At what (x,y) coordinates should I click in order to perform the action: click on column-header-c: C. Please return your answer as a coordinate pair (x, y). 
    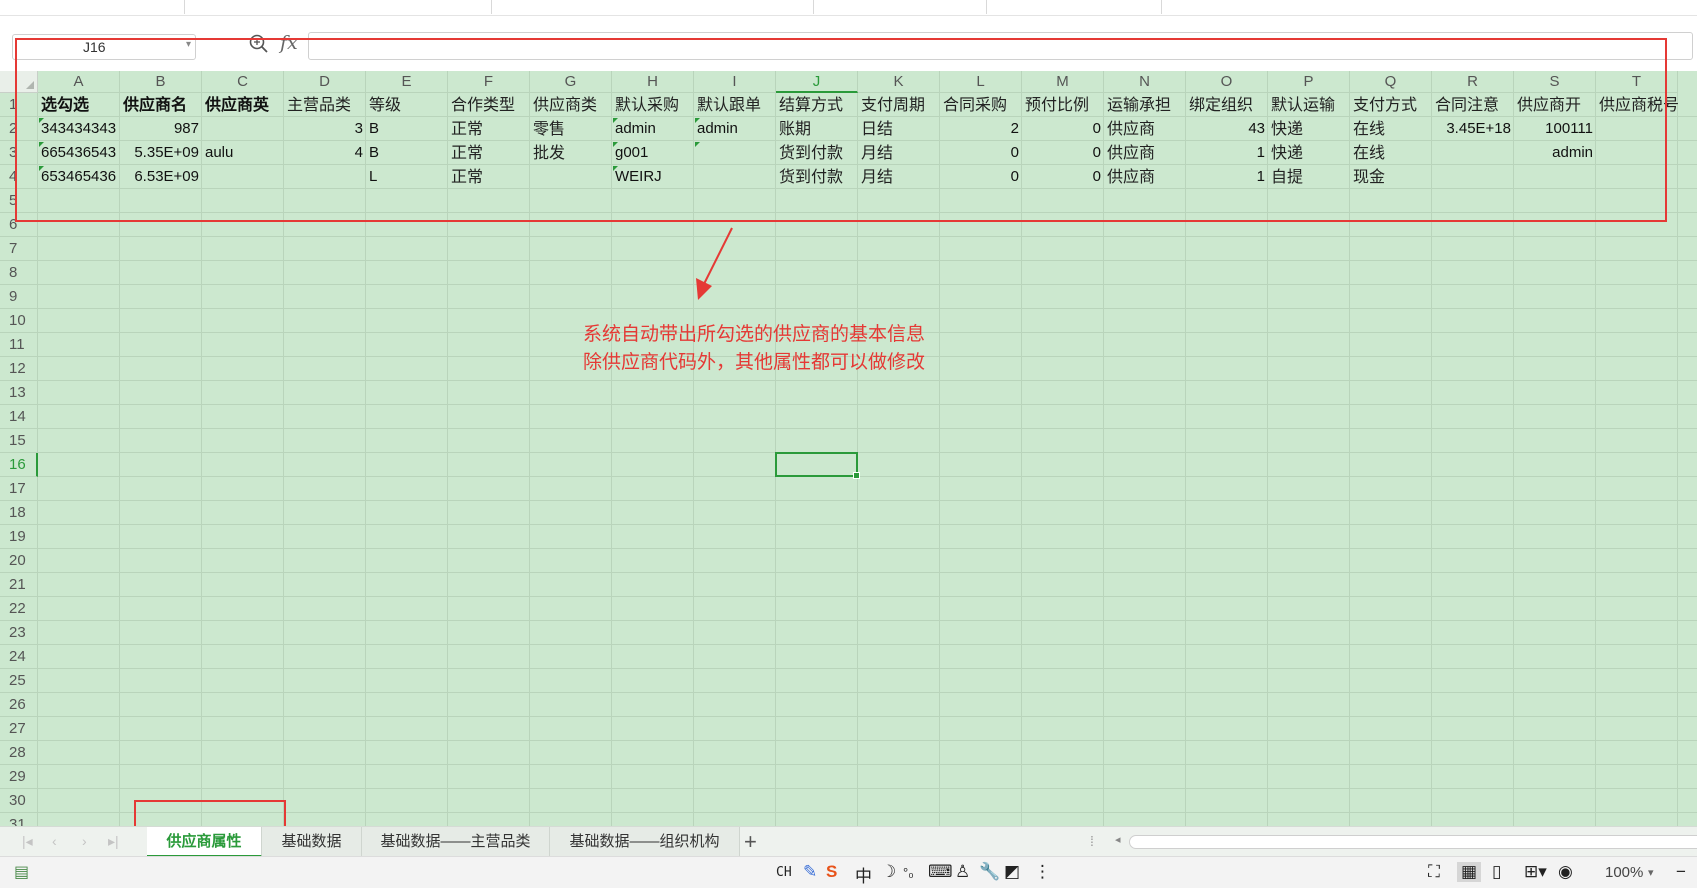
    Looking at the image, I should click on (243, 82).